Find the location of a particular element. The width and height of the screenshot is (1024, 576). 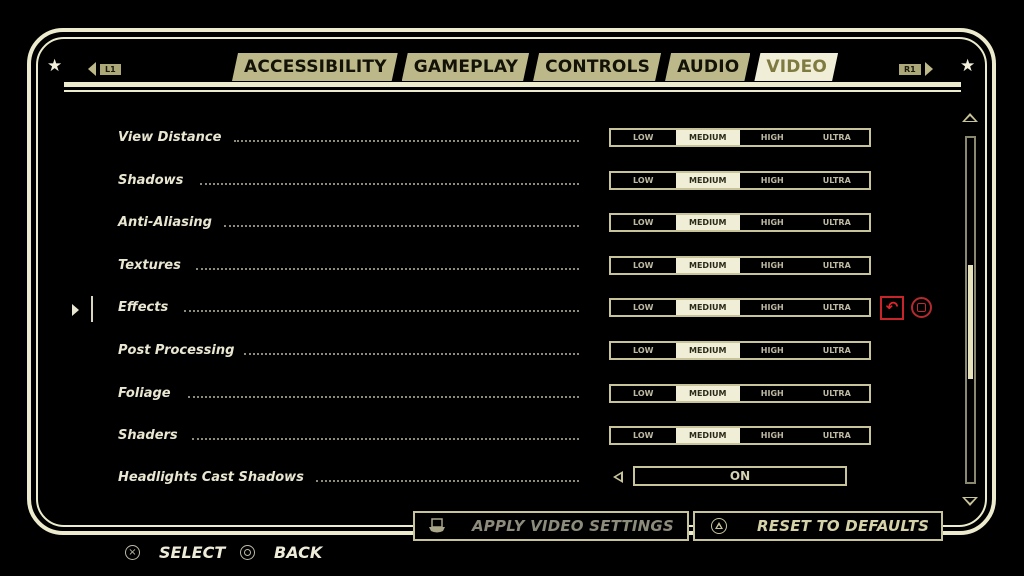

setting-label: Headlights Cast Shadows is located at coordinates (211, 477).